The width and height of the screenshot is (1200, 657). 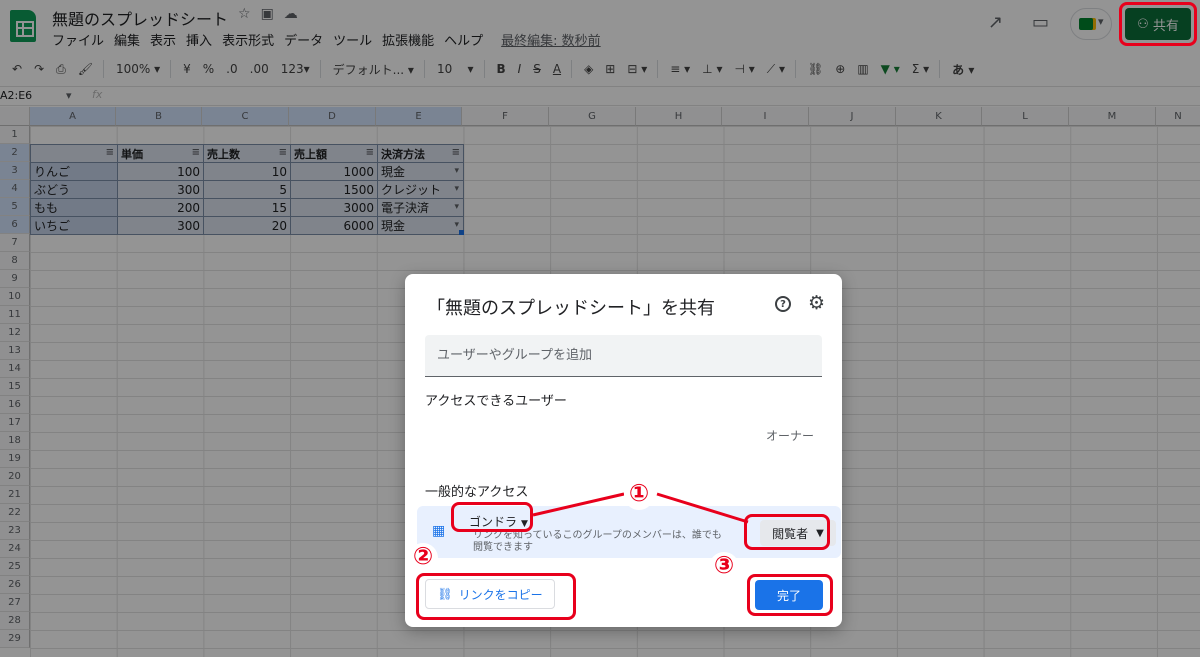 I want to click on add-users-input, so click(x=623, y=356).